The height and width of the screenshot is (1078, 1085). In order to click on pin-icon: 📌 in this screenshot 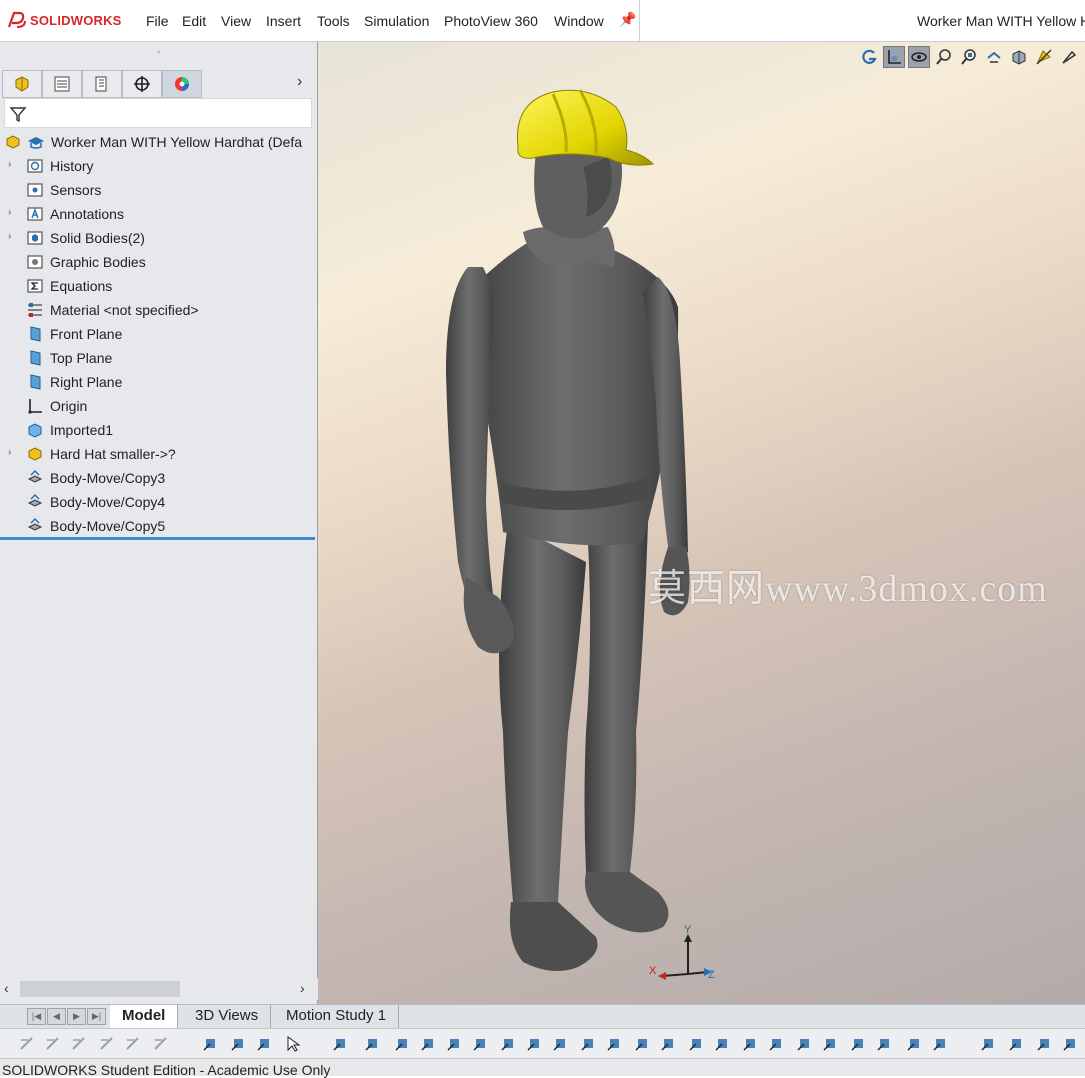, I will do `click(627, 19)`.